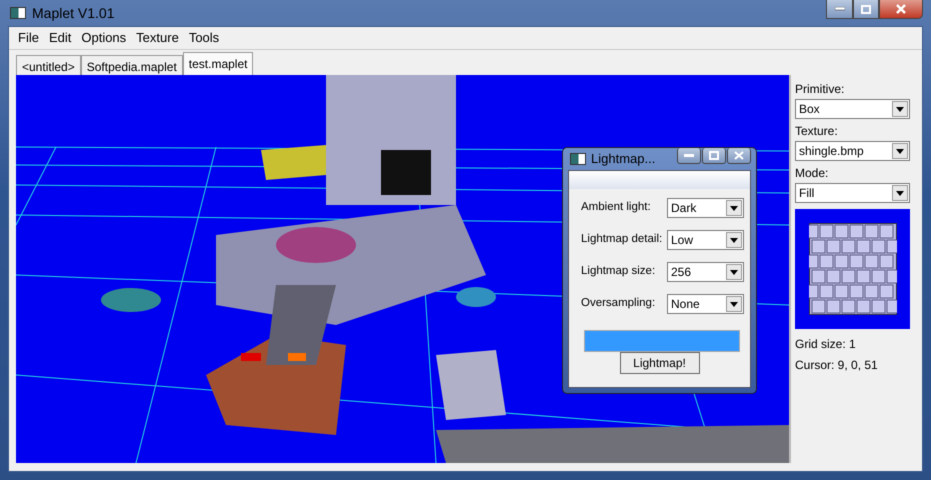 Image resolution: width=931 pixels, height=480 pixels. I want to click on field-label: Lightmap size:, so click(618, 272).